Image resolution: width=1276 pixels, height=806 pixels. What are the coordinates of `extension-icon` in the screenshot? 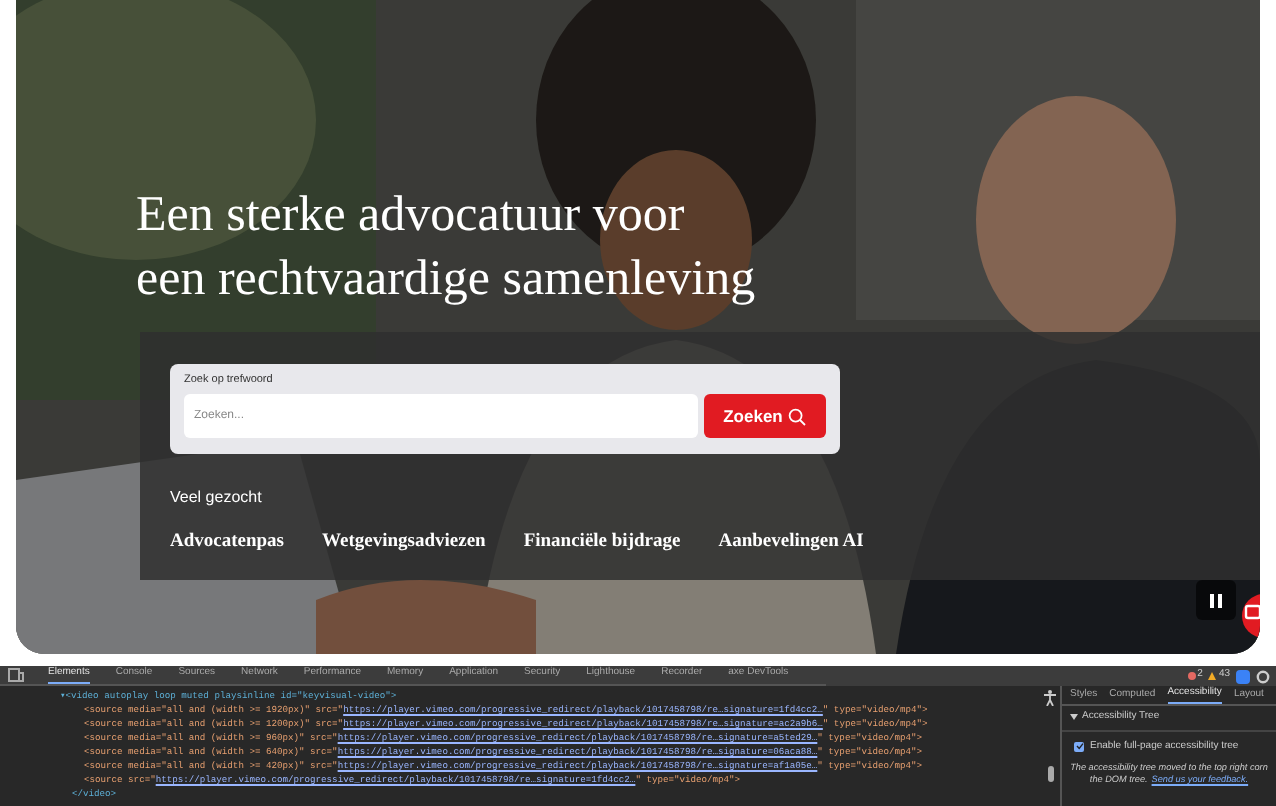 It's located at (1243, 676).